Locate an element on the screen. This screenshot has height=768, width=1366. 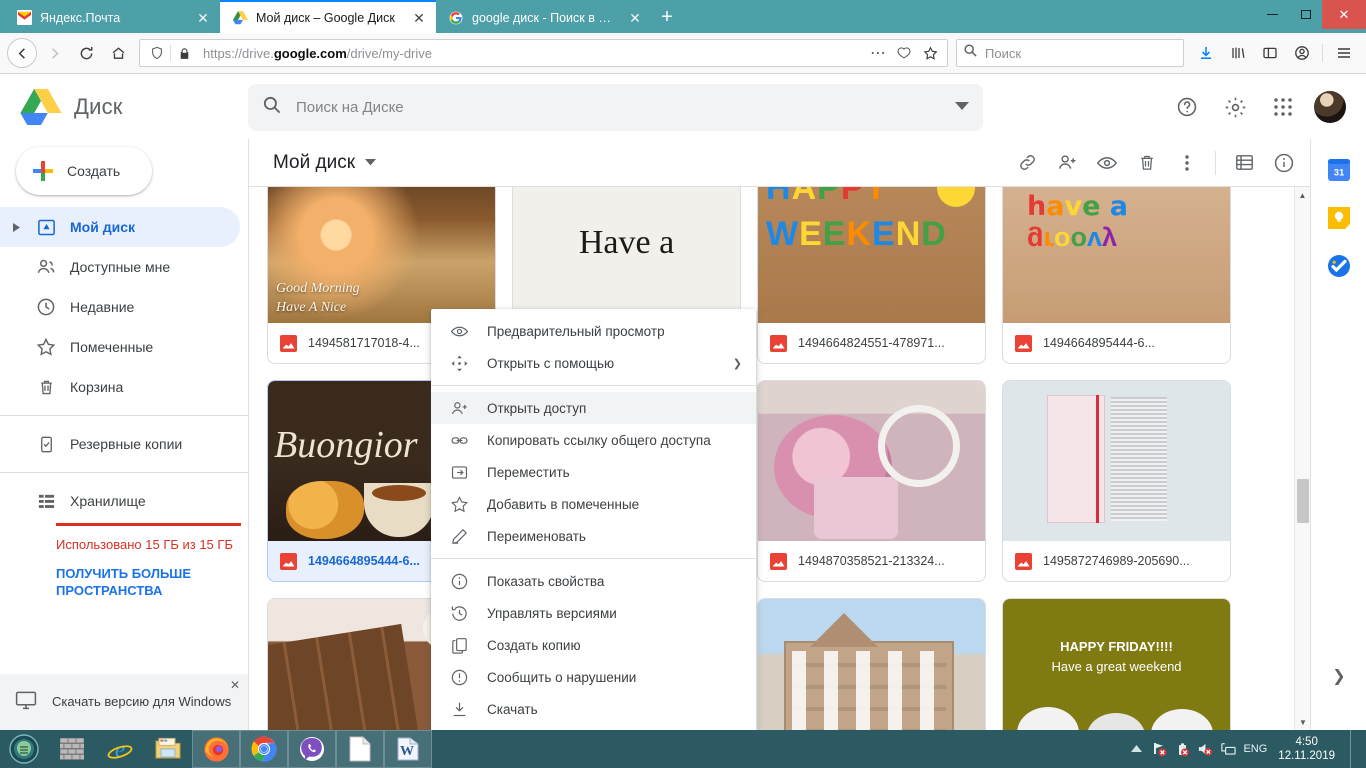
avatar is located at coordinates (1330, 107).